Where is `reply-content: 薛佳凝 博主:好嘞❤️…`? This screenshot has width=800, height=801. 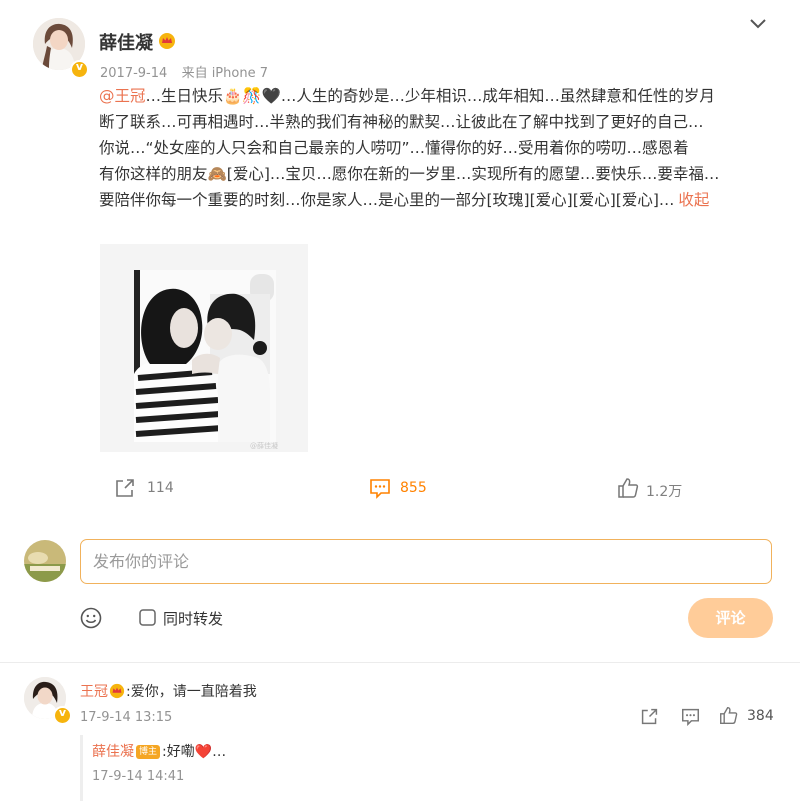
reply-content: 薛佳凝 博主:好嘞❤️… is located at coordinates (159, 752).